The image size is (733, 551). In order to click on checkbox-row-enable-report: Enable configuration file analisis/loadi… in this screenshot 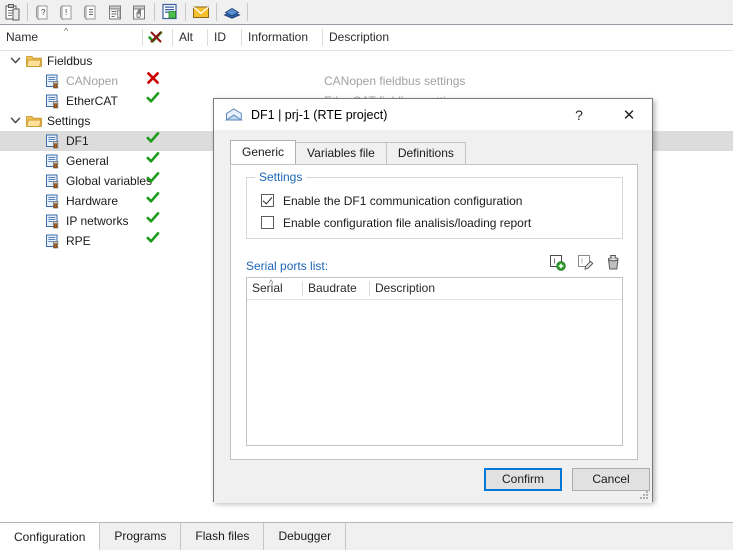, I will do `click(396, 222)`.